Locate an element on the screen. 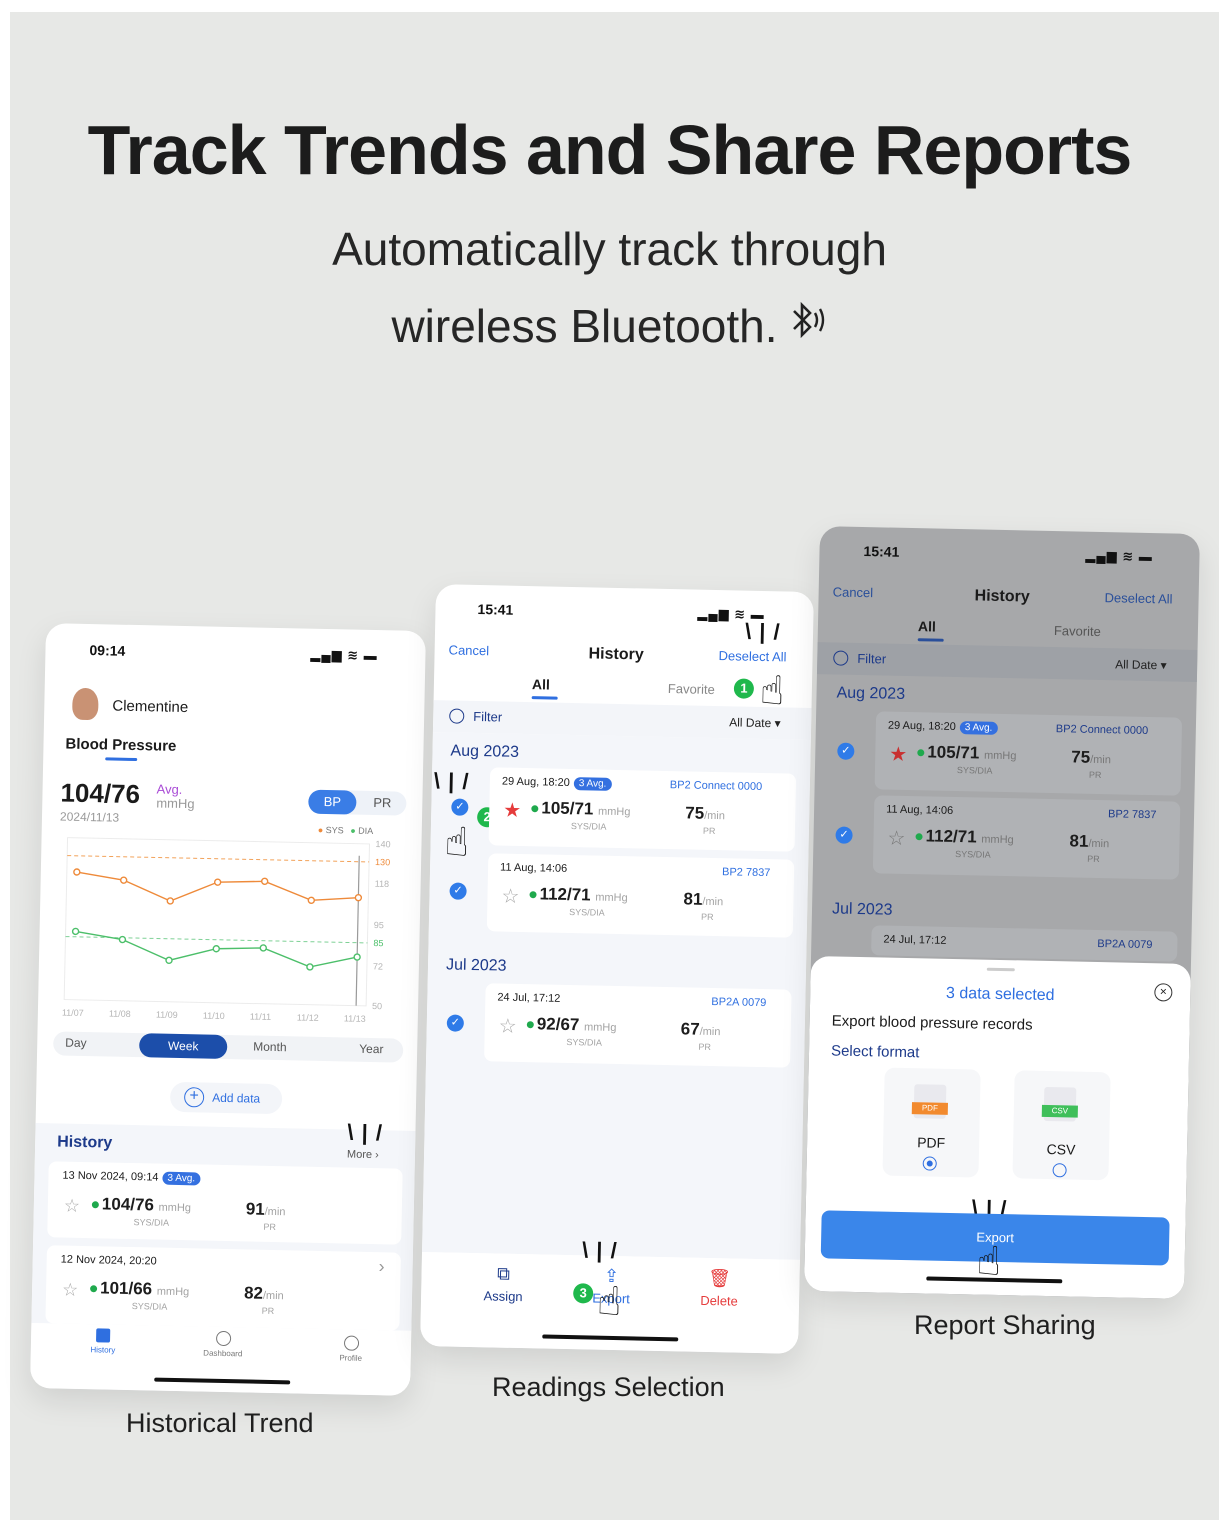  tab-history: History is located at coordinates (103, 1341).